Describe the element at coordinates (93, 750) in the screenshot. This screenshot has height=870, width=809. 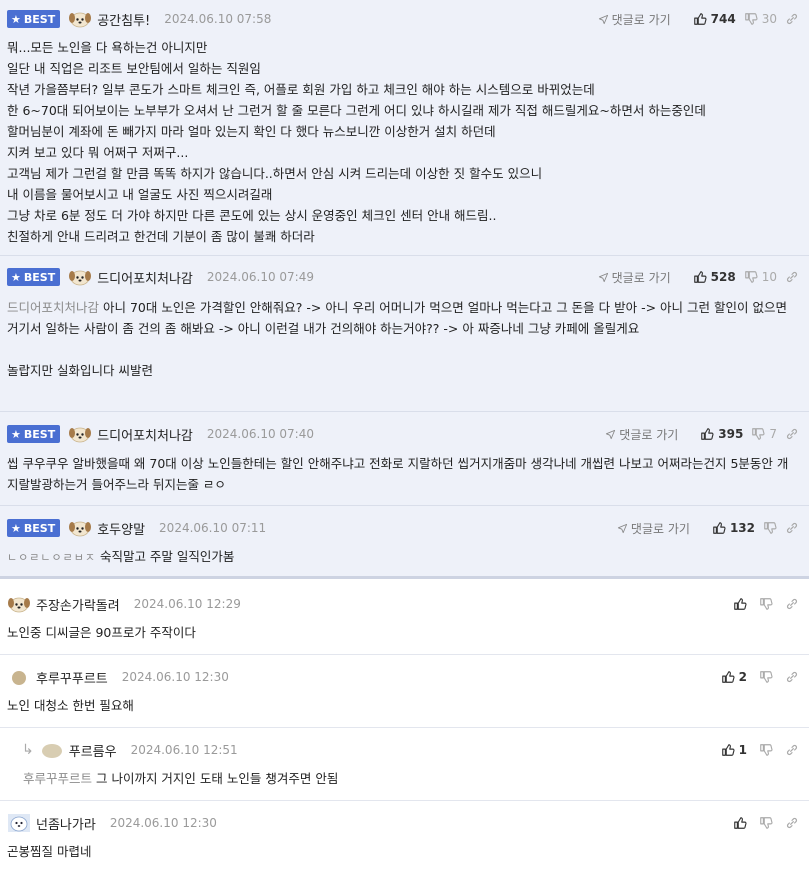
I see `author-nickname: 푸르름우` at that location.